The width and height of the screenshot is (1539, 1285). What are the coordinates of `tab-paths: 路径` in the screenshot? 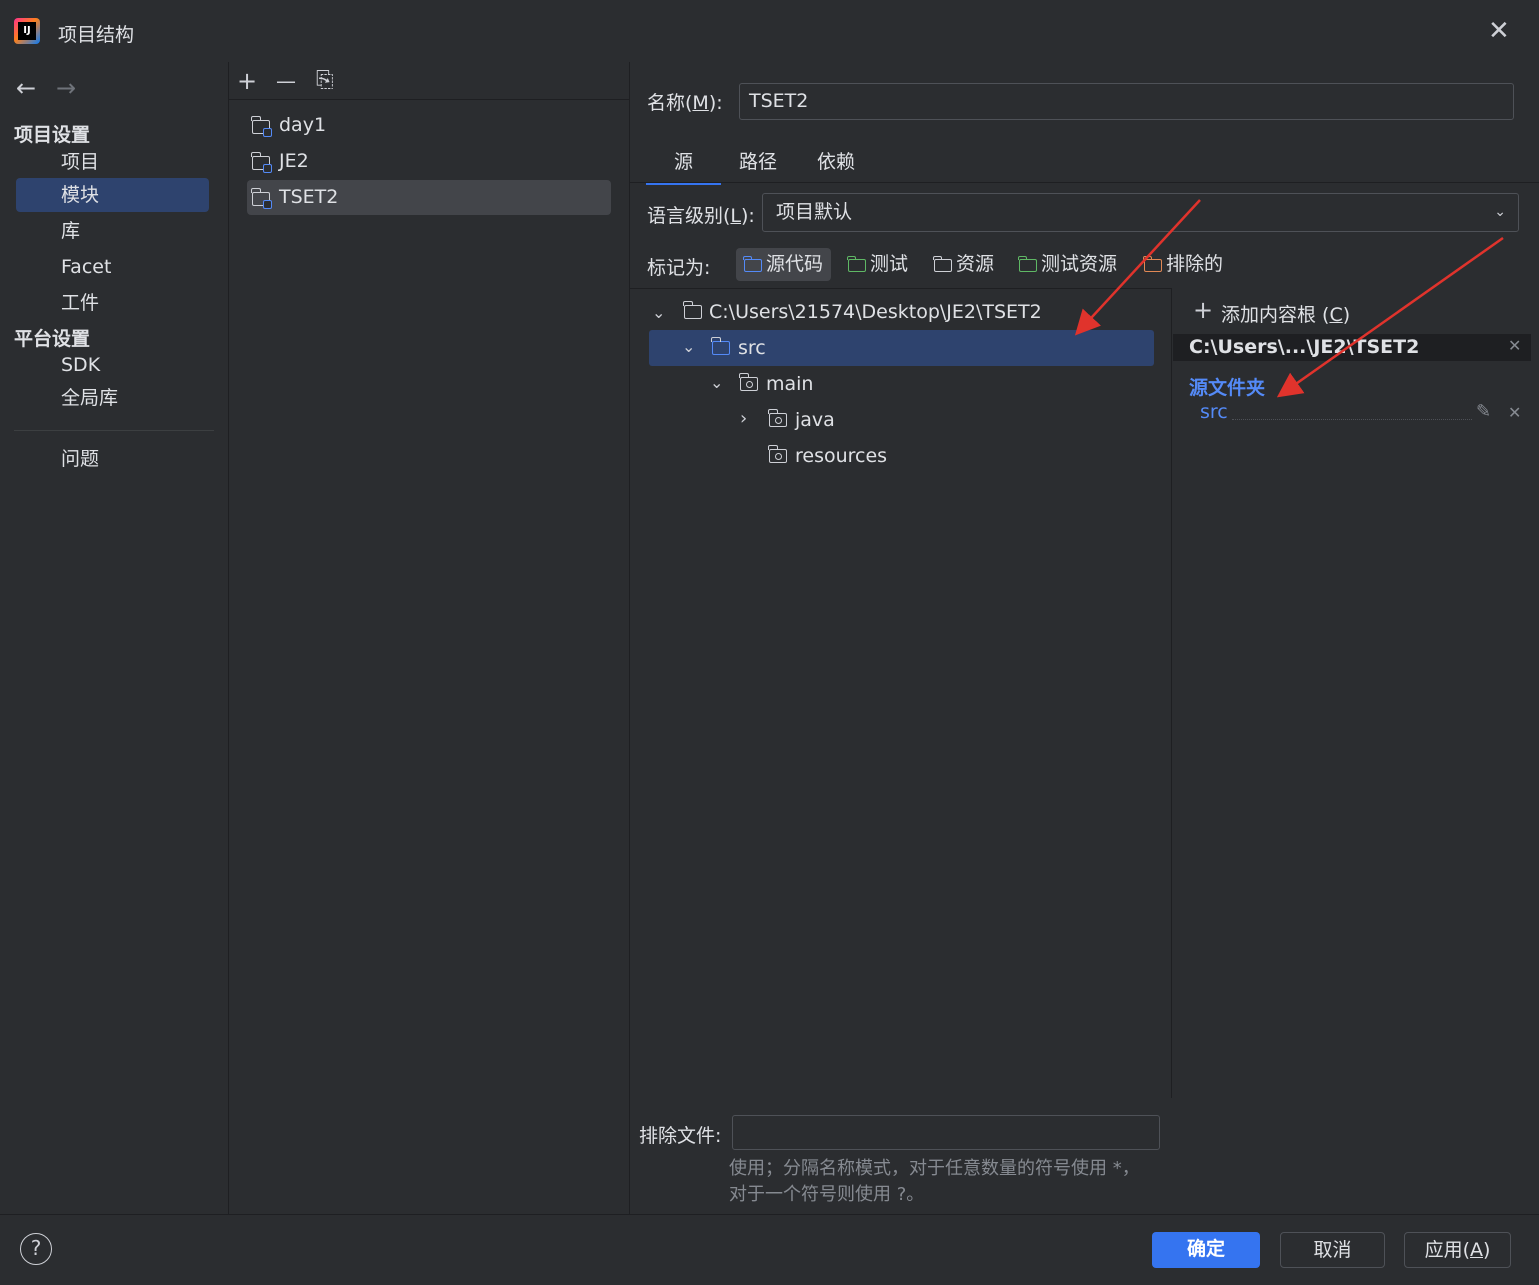 It's located at (758, 166).